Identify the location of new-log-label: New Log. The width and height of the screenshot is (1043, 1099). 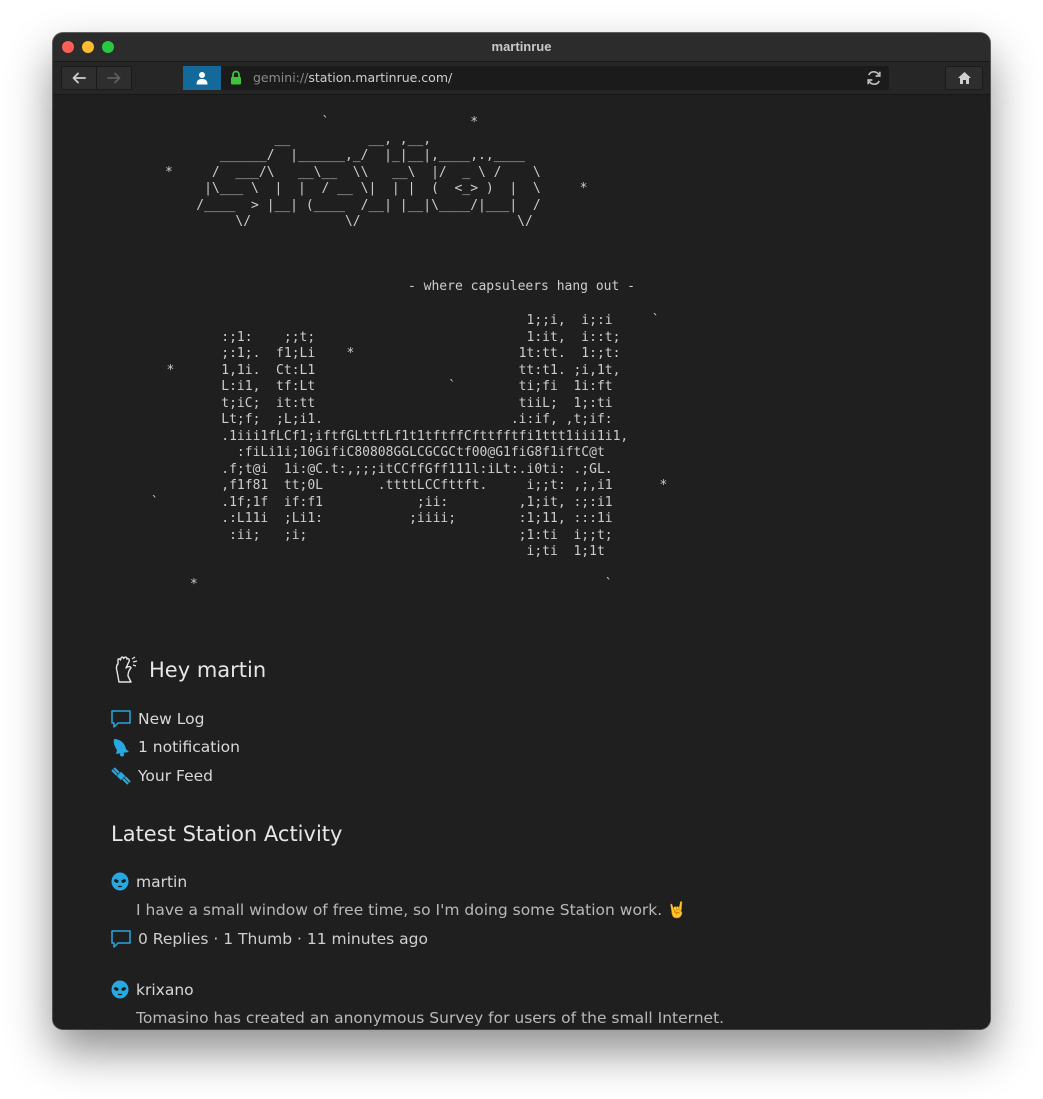
(171, 719).